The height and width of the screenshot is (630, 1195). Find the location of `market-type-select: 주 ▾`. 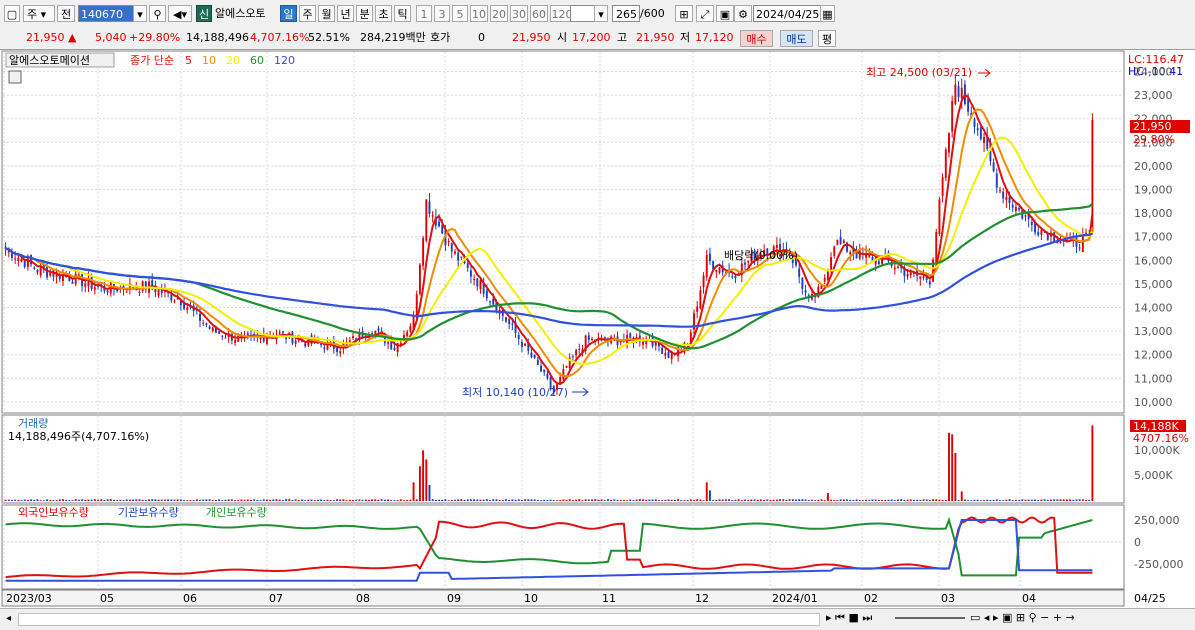

market-type-select: 주 ▾ is located at coordinates (39, 13).